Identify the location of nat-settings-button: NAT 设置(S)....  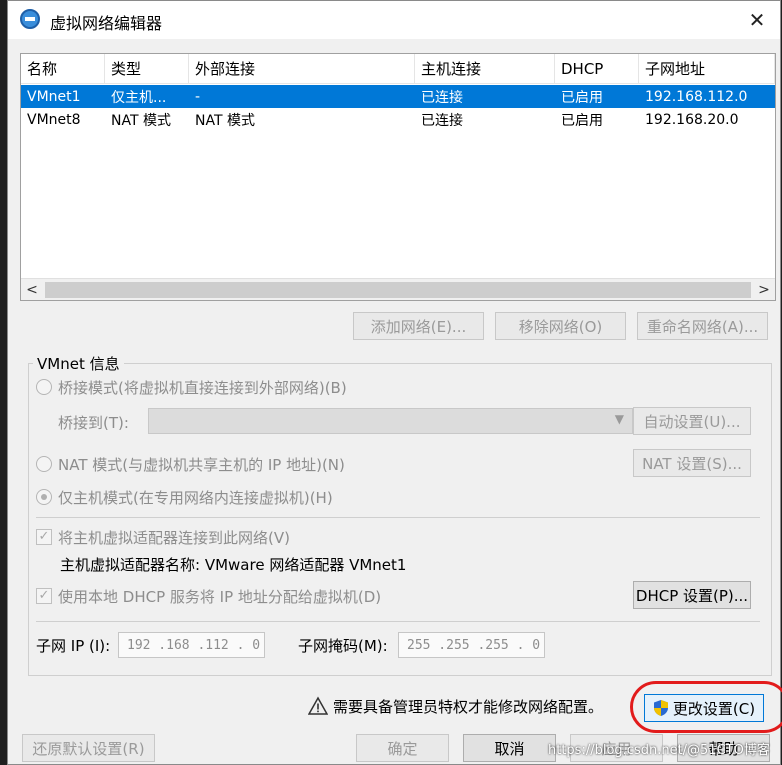
(692, 463).